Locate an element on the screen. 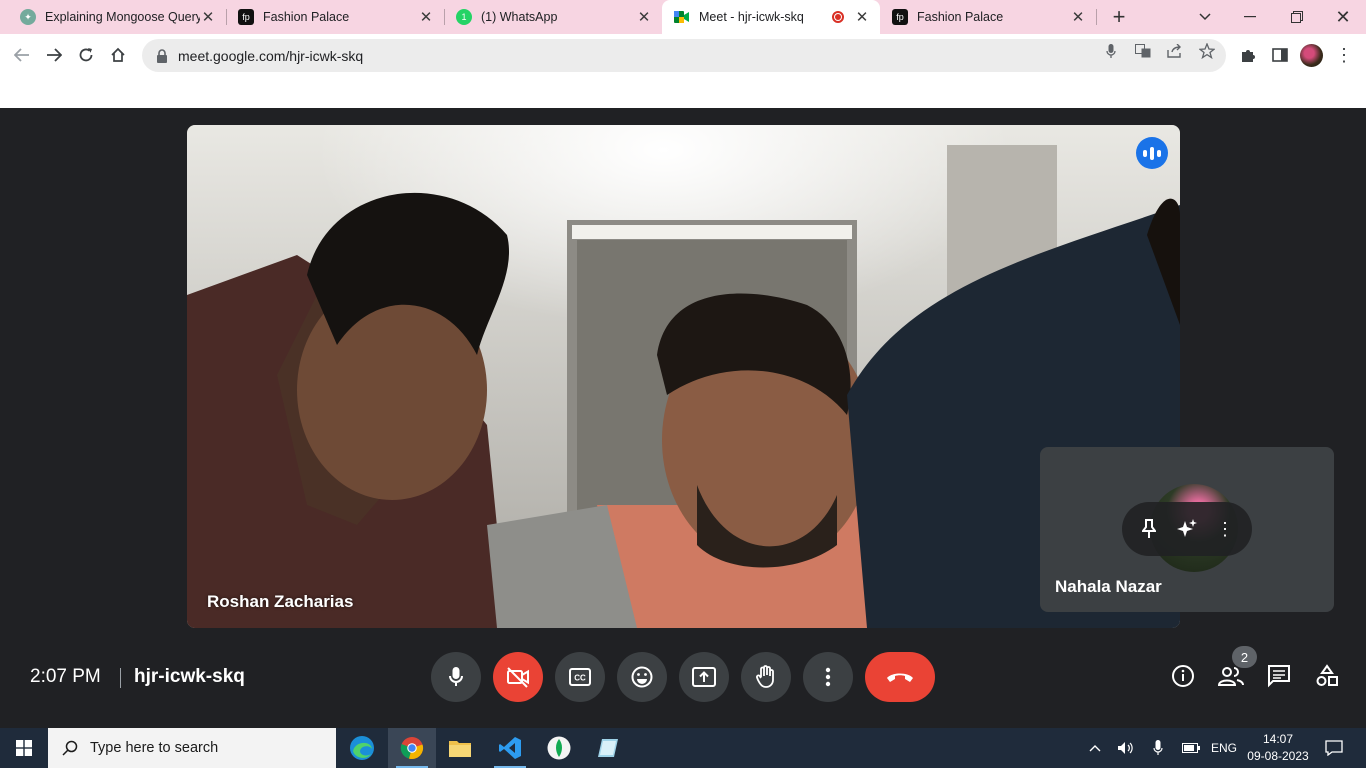 The image size is (1366, 768). vscode-icon is located at coordinates (510, 748).